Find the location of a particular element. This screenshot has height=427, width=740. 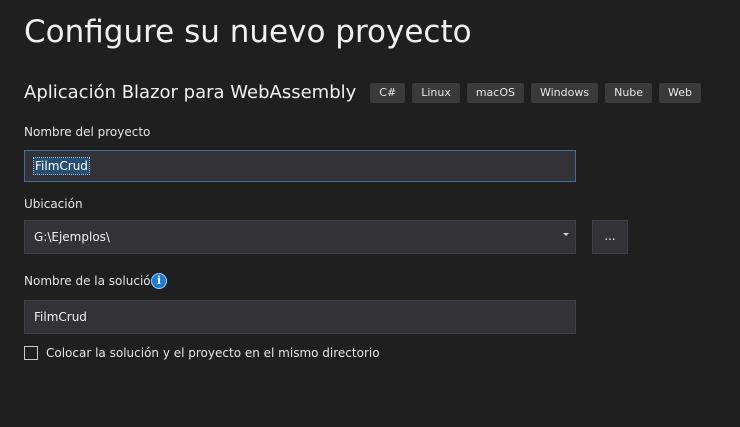

solution-name-value: FilmCrud is located at coordinates (60, 317).